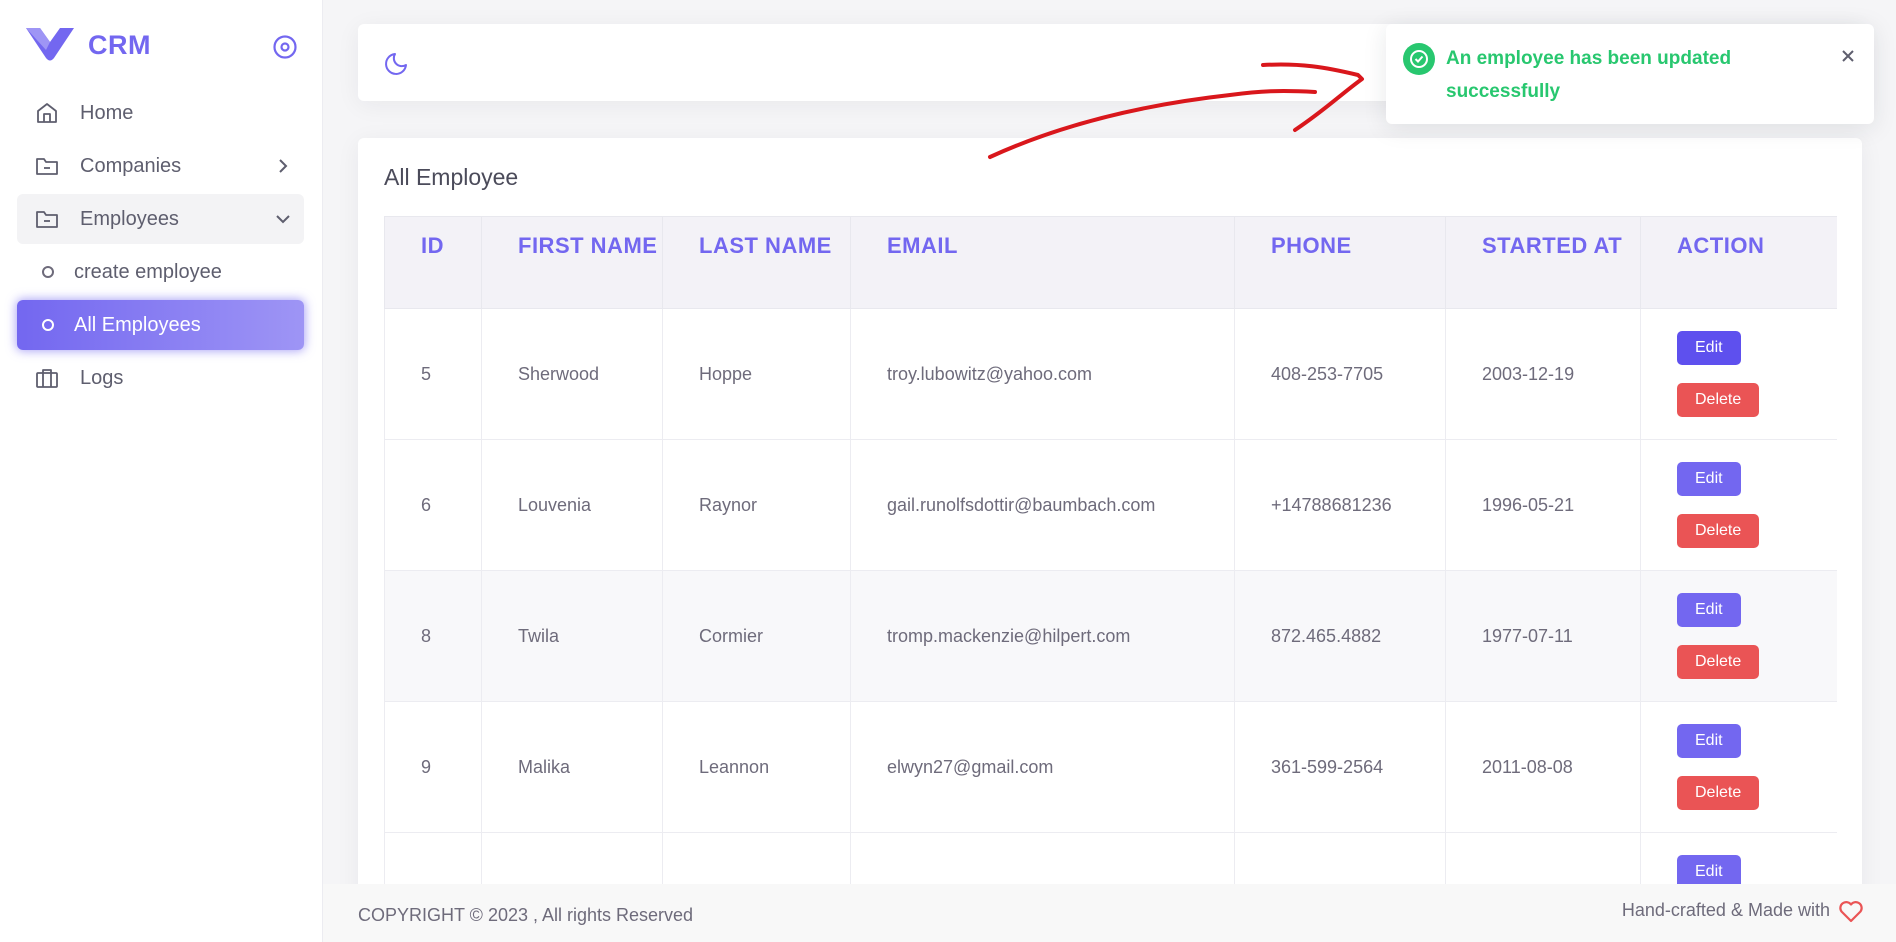 The image size is (1896, 942). I want to click on sidebar-item-label: Employees, so click(129, 218).